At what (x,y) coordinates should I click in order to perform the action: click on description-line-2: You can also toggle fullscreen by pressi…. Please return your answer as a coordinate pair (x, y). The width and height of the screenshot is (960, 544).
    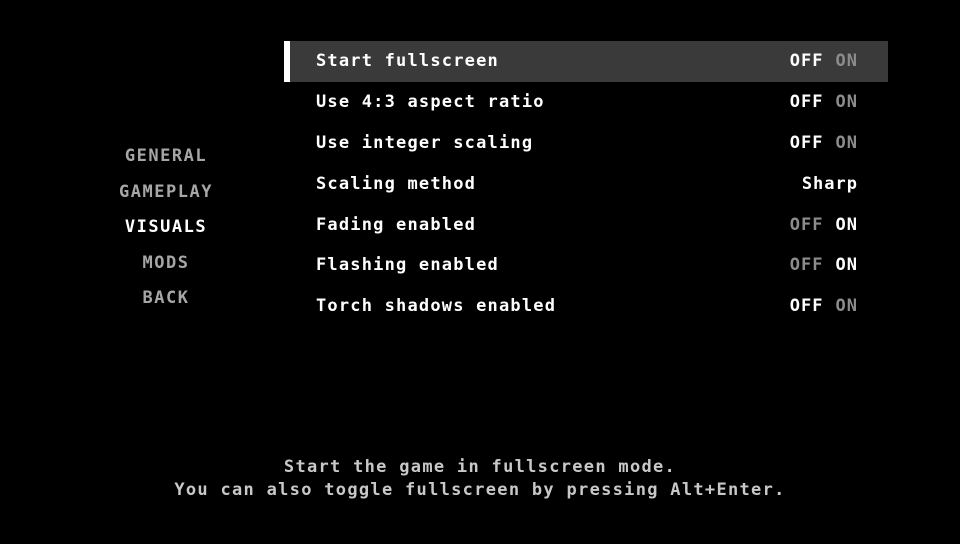
    Looking at the image, I should click on (480, 490).